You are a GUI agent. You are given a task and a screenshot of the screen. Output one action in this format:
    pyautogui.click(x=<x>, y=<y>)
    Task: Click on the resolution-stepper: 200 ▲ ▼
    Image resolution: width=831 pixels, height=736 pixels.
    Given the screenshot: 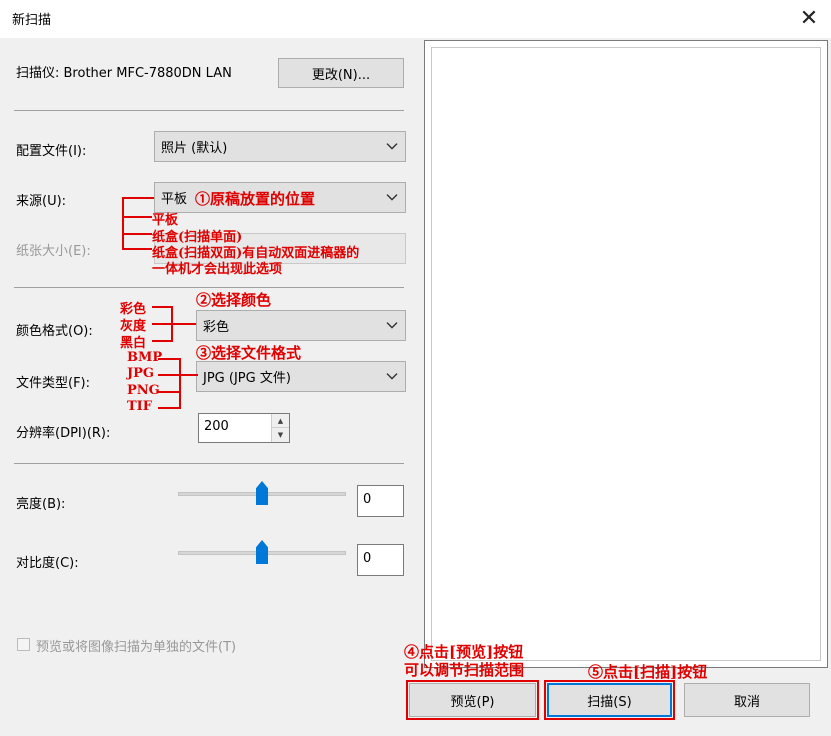 What is the action you would take?
    pyautogui.click(x=244, y=428)
    